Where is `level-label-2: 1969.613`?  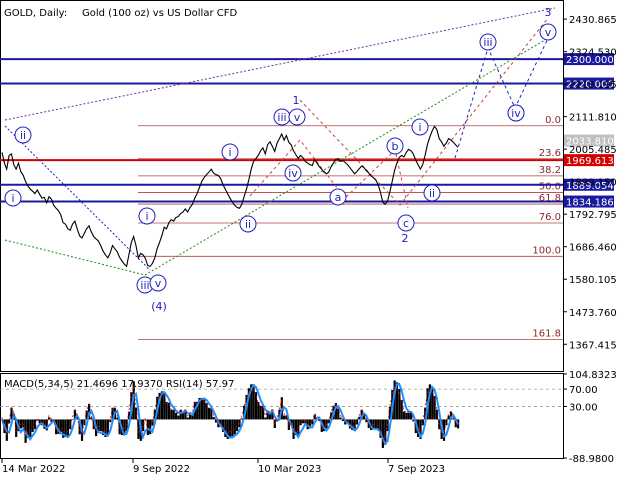 level-label-2: 1969.613 is located at coordinates (590, 161).